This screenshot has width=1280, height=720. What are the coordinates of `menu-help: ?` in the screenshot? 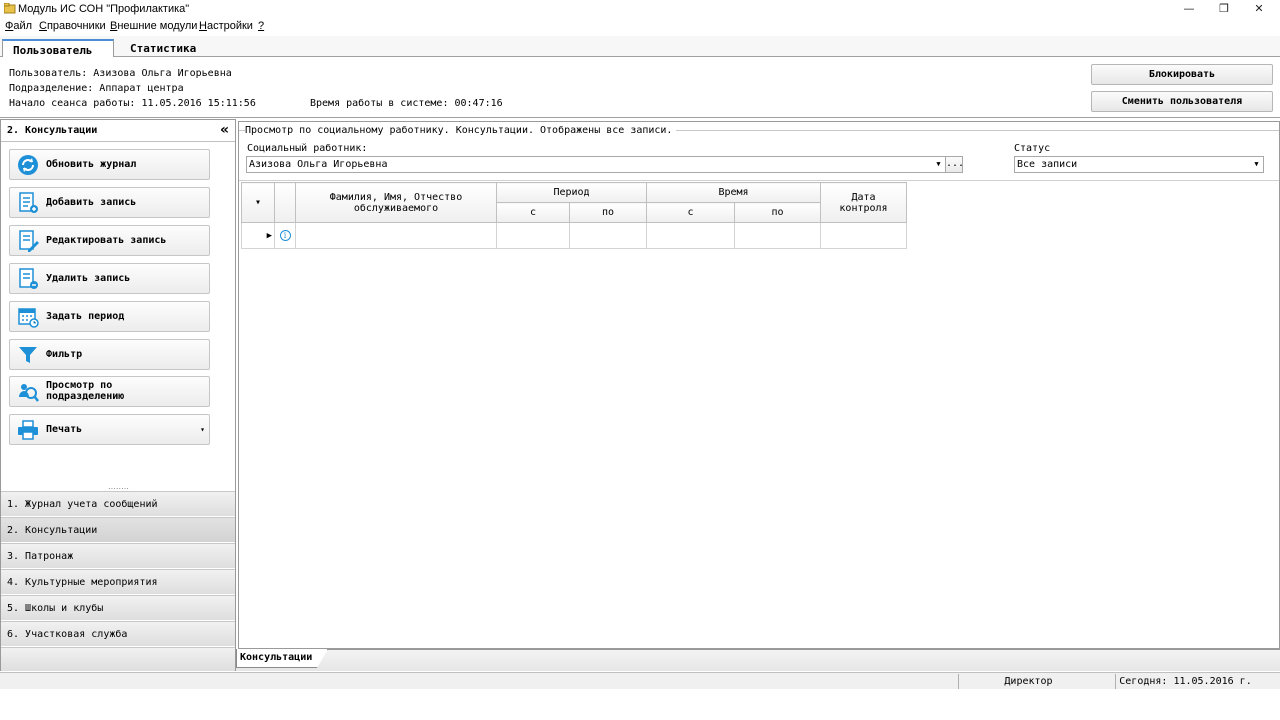 It's located at (261, 26).